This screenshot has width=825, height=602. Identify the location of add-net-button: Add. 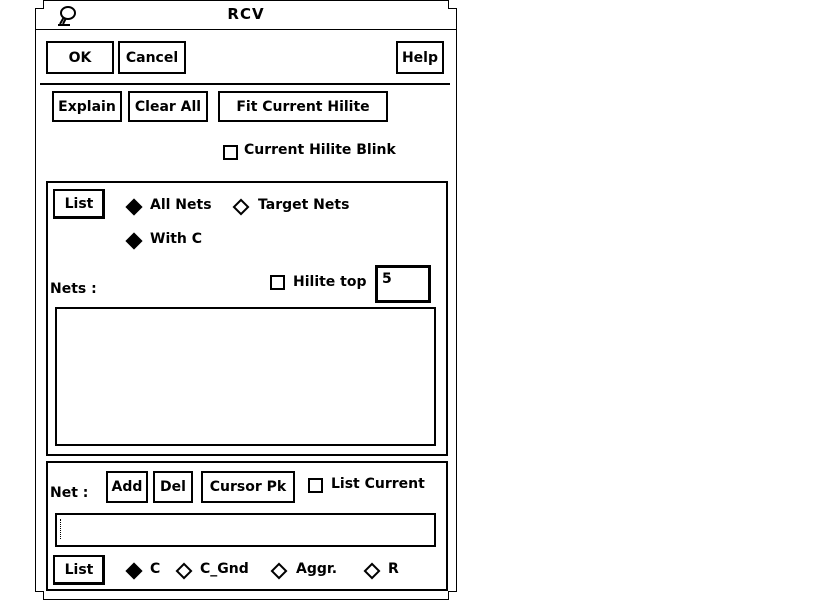
(127, 487).